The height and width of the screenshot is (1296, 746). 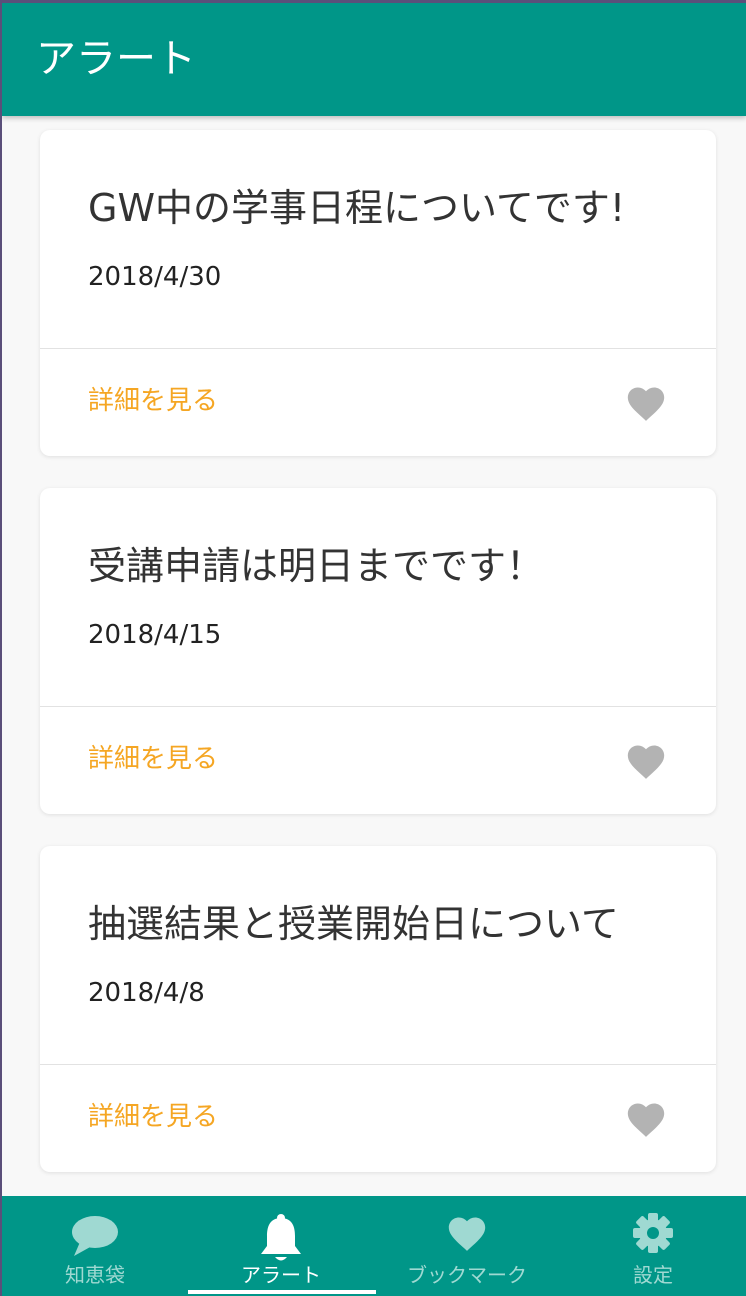 What do you see at coordinates (316, 566) in the screenshot?
I see `alert-title: 受講申請は明日までです！` at bounding box center [316, 566].